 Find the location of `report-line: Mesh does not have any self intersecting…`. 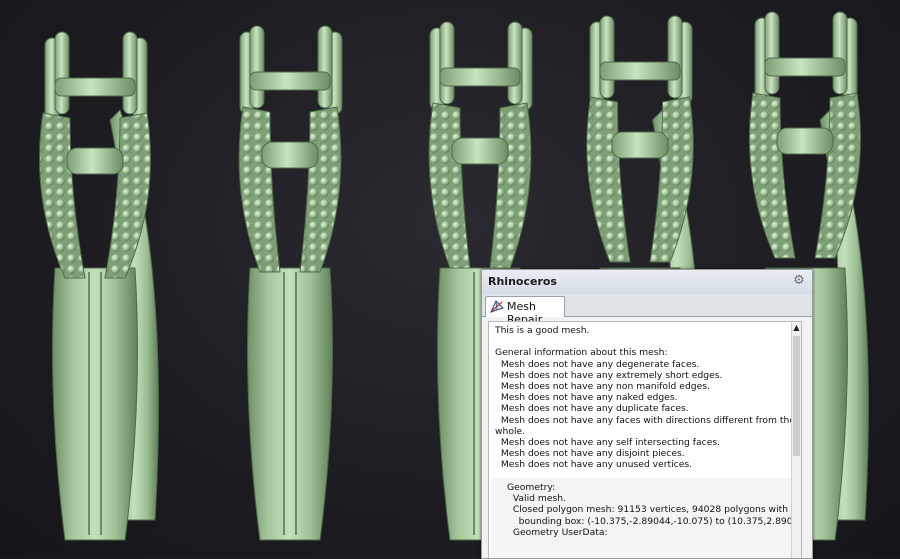

report-line: Mesh does not have any self intersecting… is located at coordinates (608, 443).